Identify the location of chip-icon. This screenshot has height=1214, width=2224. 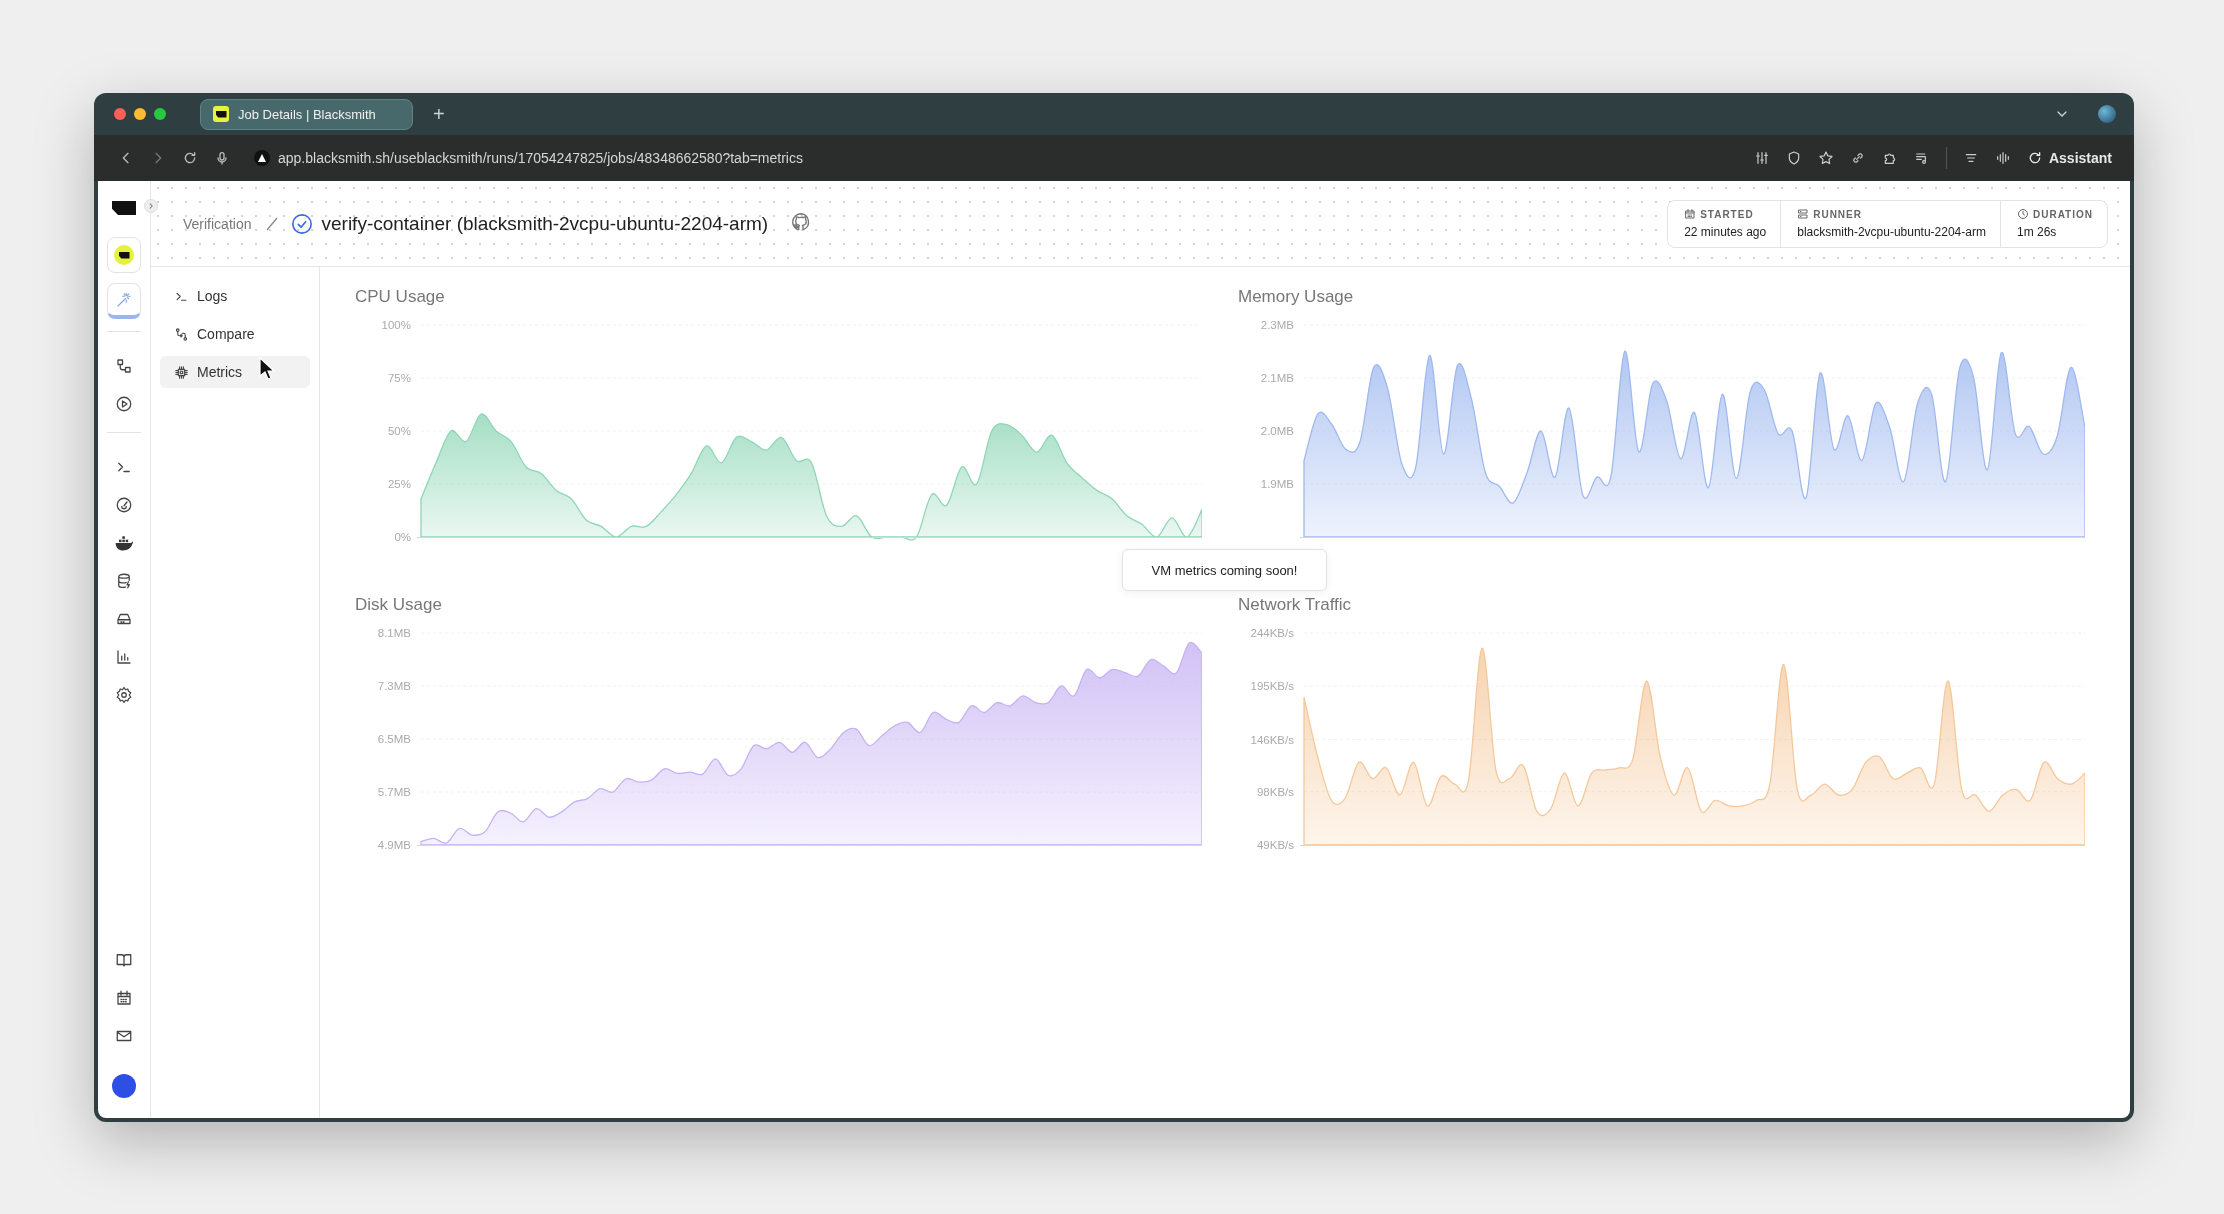
(181, 372).